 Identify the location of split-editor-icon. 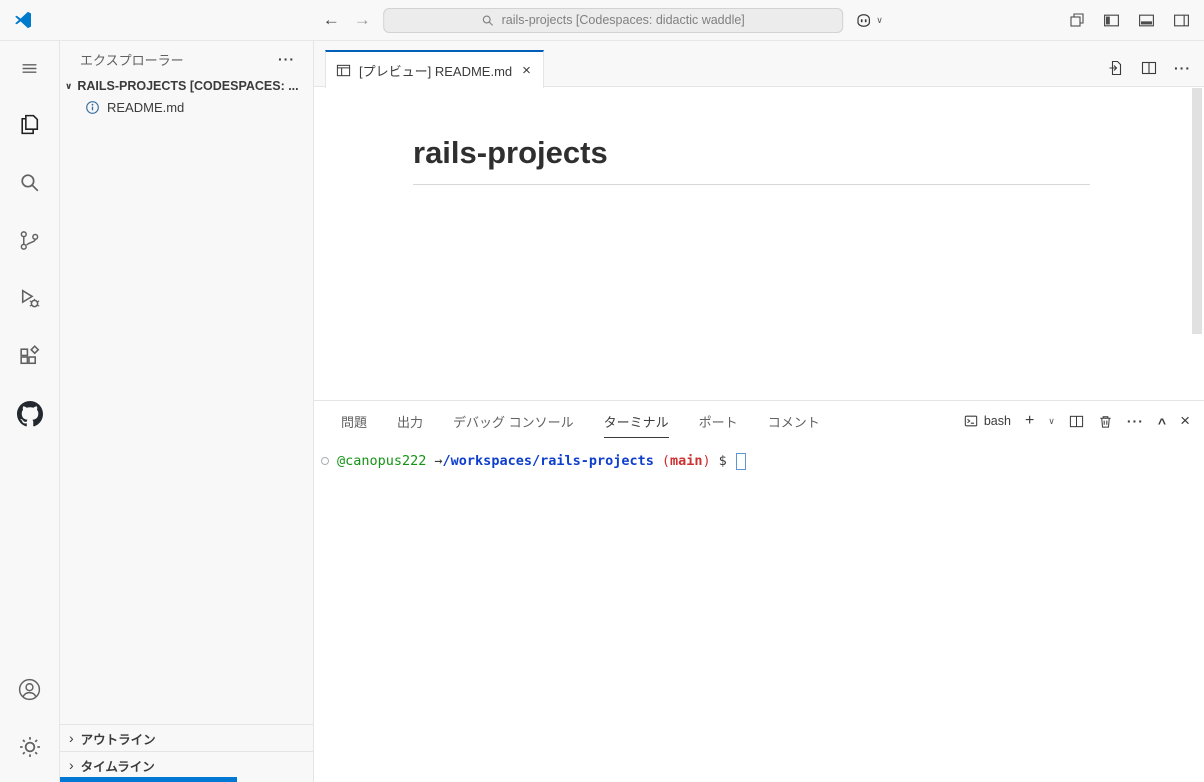
(1149, 68).